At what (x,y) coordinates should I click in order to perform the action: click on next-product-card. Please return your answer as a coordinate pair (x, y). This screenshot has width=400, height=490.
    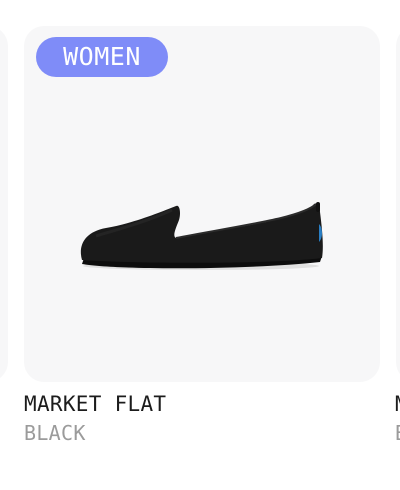
    Looking at the image, I should click on (398, 204).